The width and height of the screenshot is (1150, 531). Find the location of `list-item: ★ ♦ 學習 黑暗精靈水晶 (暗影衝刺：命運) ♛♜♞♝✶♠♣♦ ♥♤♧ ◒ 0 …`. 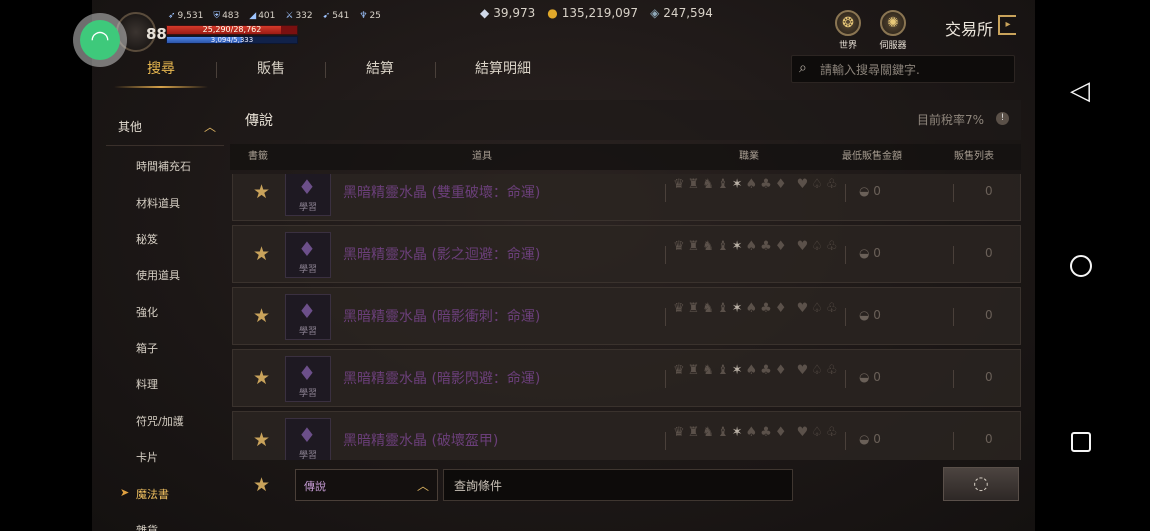

list-item: ★ ♦ 學習 黑暗精靈水晶 (暗影衝刺：命運) ♛♜♞♝✶♠♣♦ ♥♤♧ ◒ 0 … is located at coordinates (626, 316).